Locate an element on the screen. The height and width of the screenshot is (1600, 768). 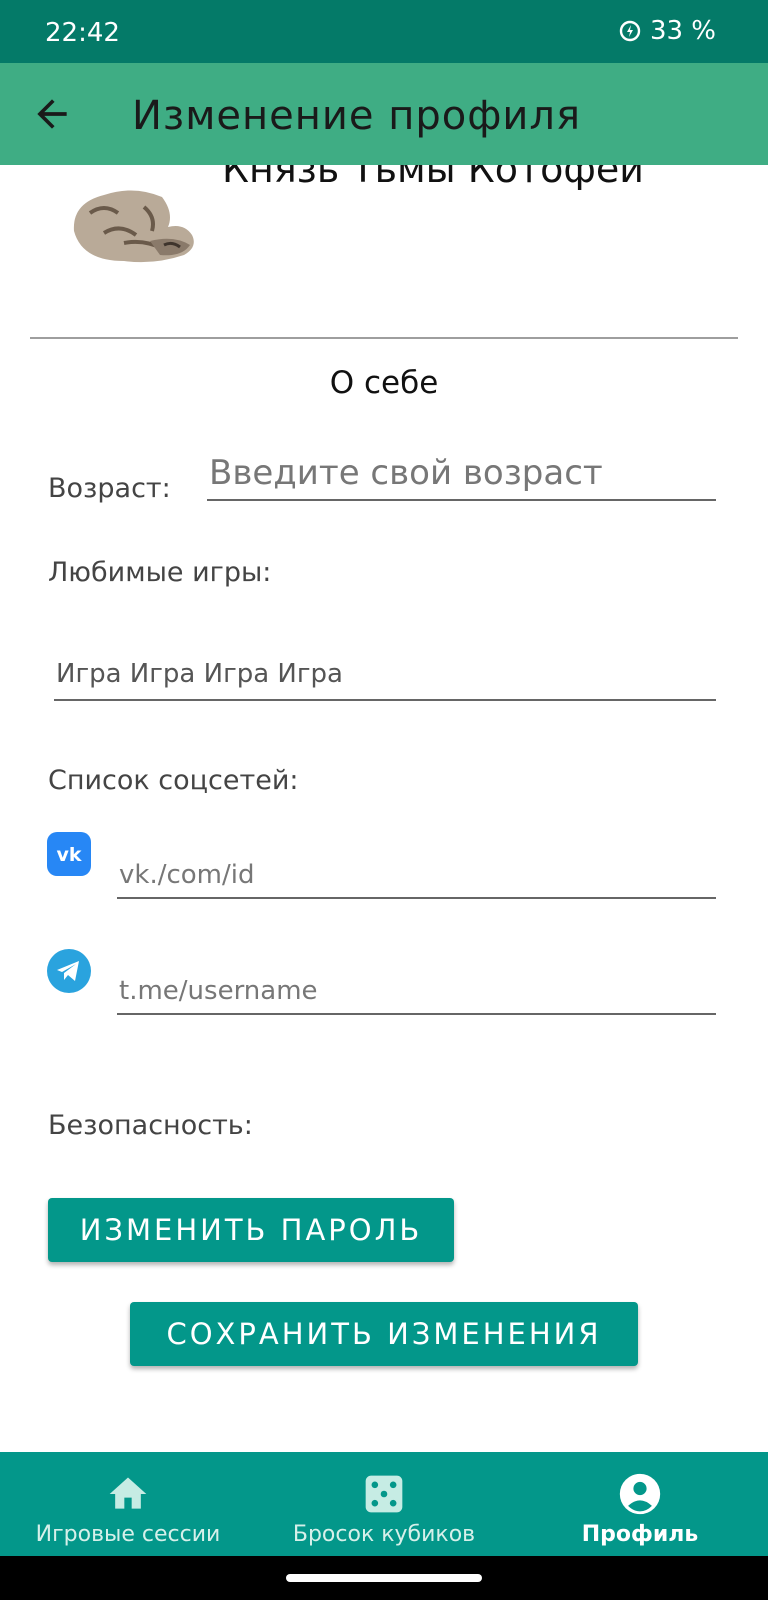
arrow-left-icon is located at coordinates (52, 114).